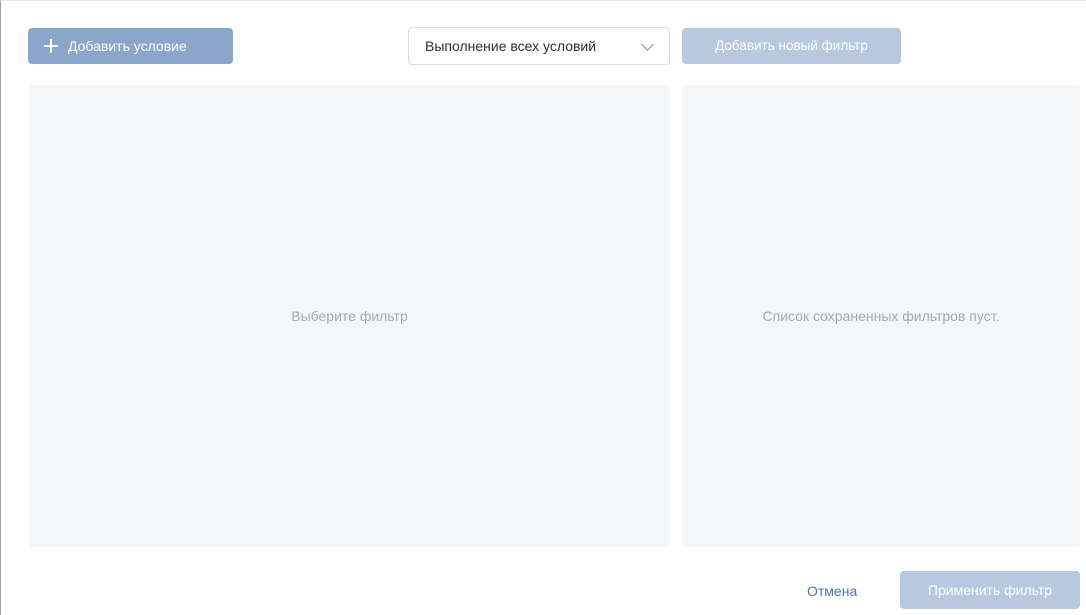 The width and height of the screenshot is (1086, 615). Describe the element at coordinates (832, 591) in the screenshot. I see `cancel-button: Отмена` at that location.